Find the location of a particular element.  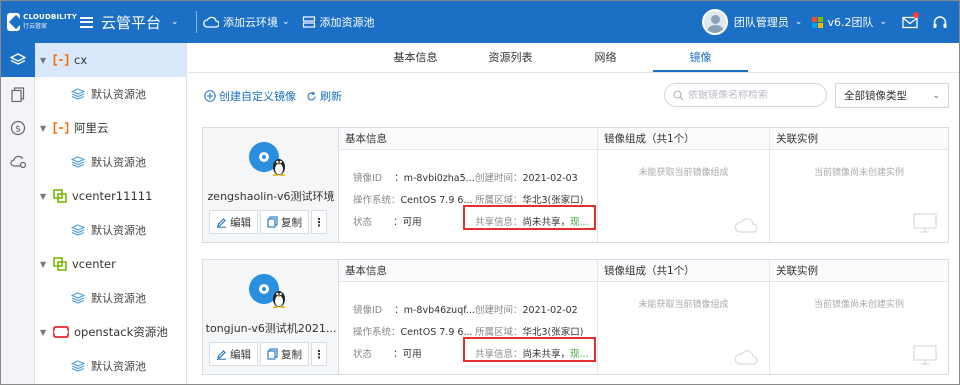

empty-monitor-icon is located at coordinates (925, 223).